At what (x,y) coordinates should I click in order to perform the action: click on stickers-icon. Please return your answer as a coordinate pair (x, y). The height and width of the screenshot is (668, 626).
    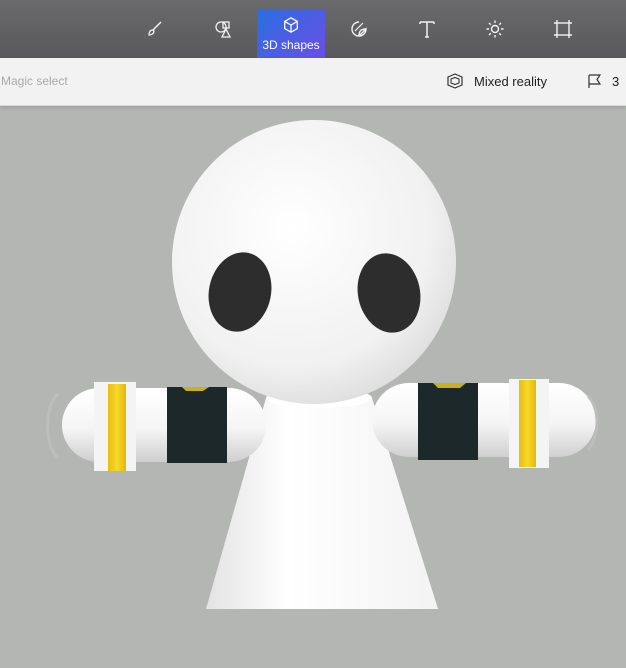
    Looking at the image, I should click on (359, 29).